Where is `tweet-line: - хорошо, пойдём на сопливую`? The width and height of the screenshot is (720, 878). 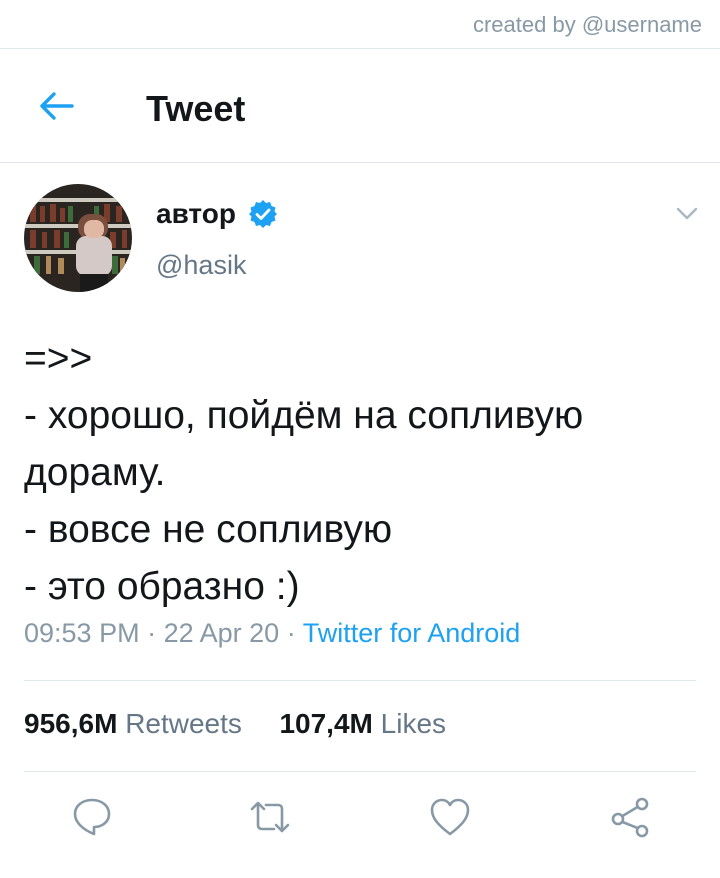 tweet-line: - хорошо, пойдём на сопливую is located at coordinates (304, 415).